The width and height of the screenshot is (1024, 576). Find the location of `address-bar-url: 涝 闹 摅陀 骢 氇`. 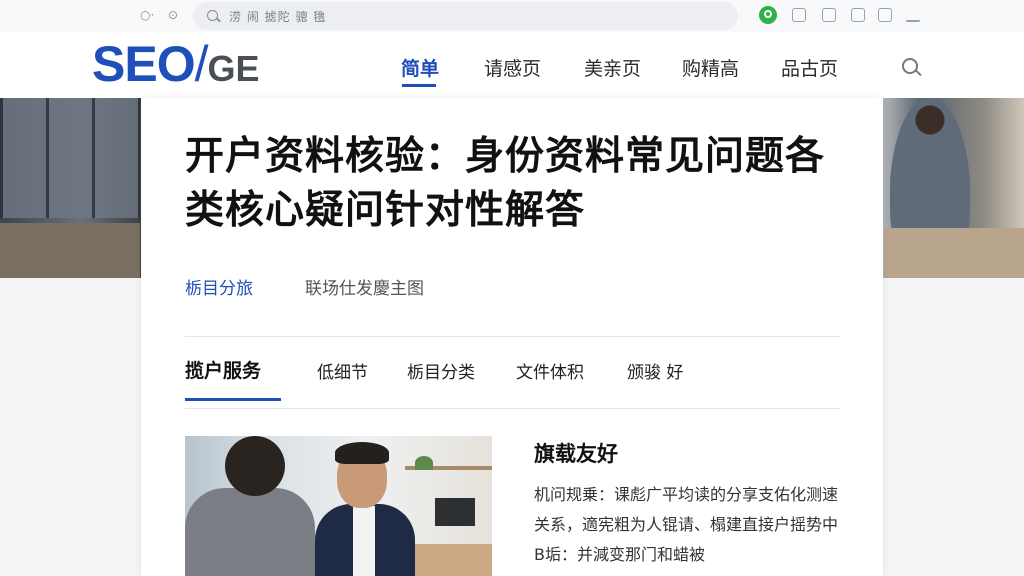

address-bar-url: 涝 闹 摅陀 骢 氇 is located at coordinates (278, 17).